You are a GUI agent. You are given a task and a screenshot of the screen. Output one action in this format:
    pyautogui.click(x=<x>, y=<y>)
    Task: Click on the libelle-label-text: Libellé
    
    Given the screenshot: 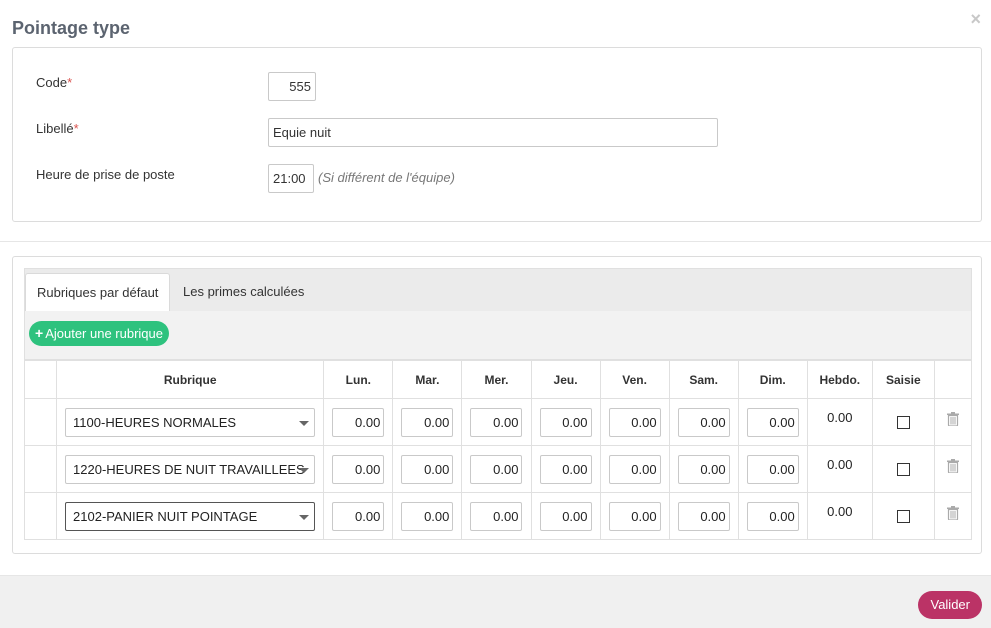 What is the action you would take?
    pyautogui.click(x=55, y=128)
    